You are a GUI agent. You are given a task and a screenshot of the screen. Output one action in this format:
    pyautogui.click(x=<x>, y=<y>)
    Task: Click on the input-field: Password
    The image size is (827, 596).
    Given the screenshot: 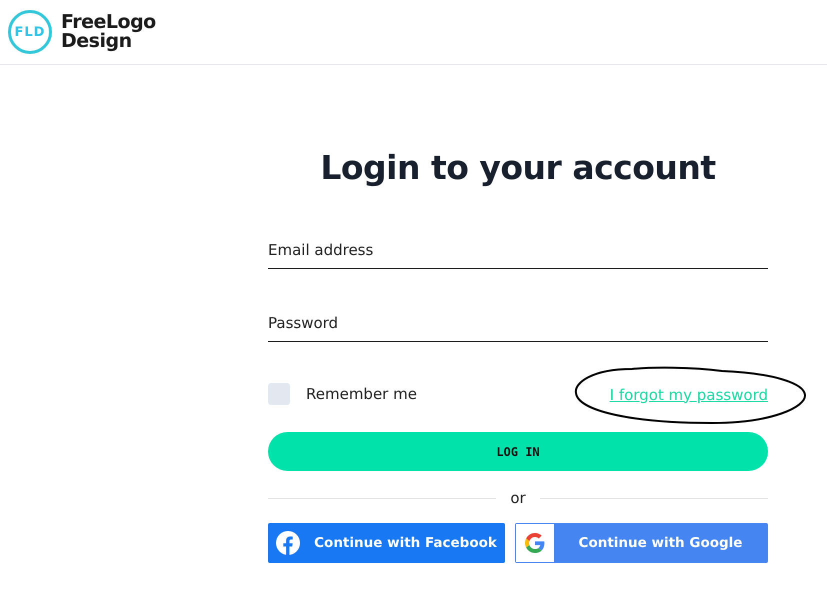 What is the action you would take?
    pyautogui.click(x=518, y=323)
    